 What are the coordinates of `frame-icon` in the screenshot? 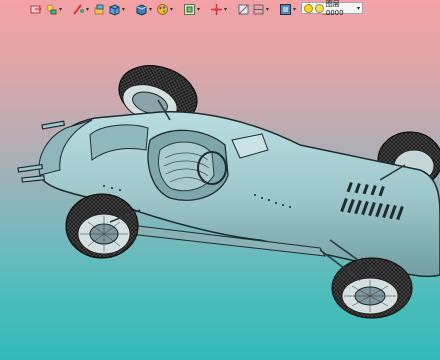 It's located at (258, 9).